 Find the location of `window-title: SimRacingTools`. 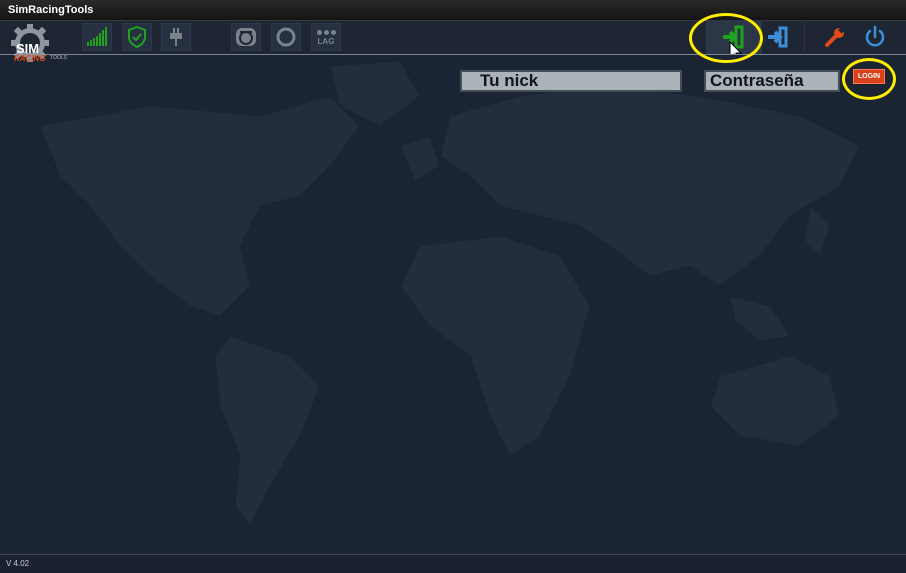

window-title: SimRacingTools is located at coordinates (453, 10).